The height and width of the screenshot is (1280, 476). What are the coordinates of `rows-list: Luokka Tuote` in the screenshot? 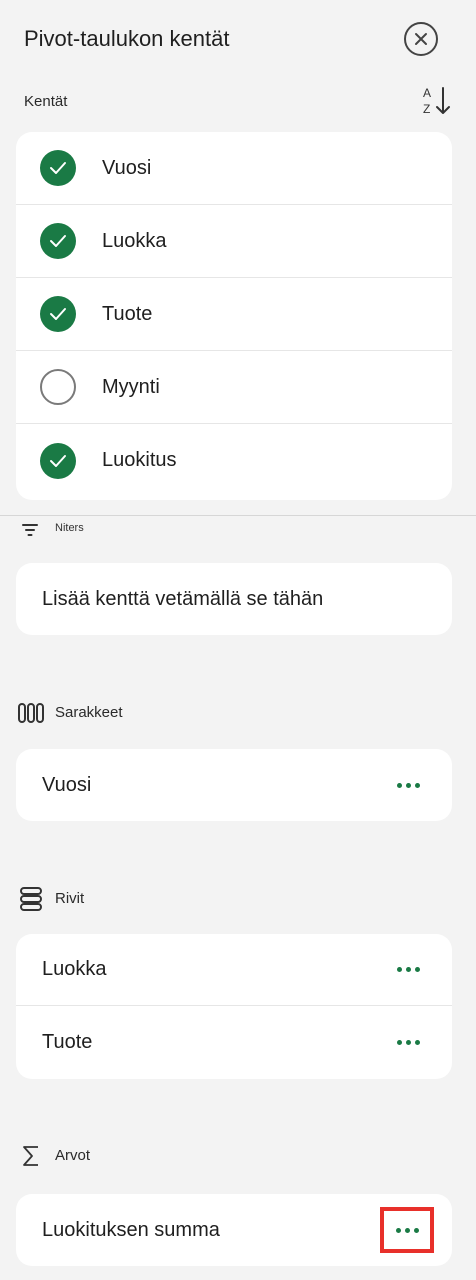 It's located at (234, 1006).